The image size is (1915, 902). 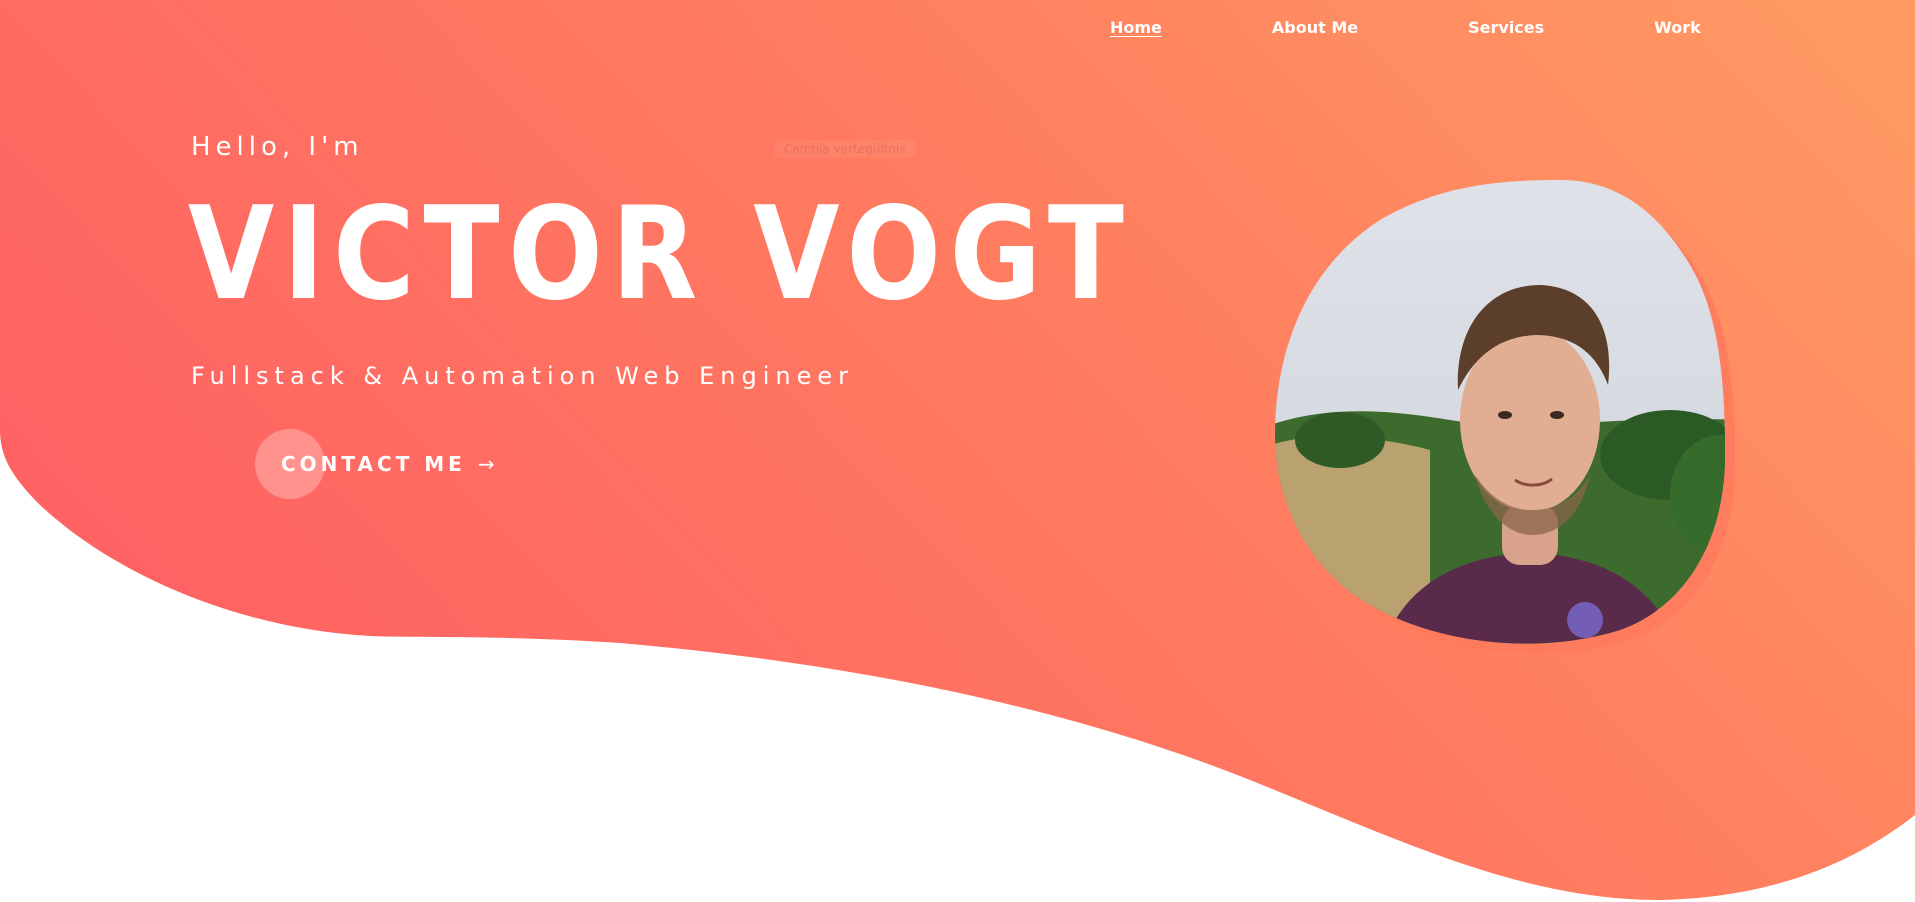 What do you see at coordinates (1506, 27) in the screenshot?
I see `nav-link-services: Services` at bounding box center [1506, 27].